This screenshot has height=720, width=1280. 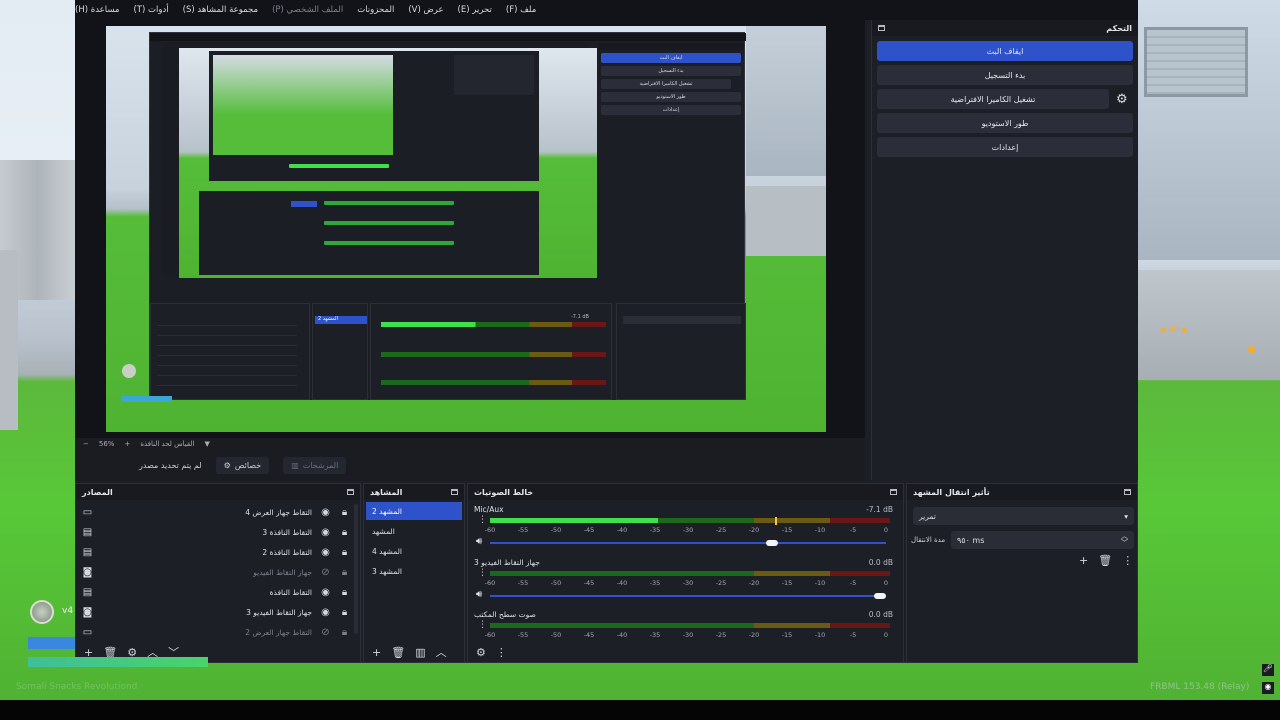 What do you see at coordinates (1127, 560) in the screenshot?
I see `transition-menu-icon: ⋮` at bounding box center [1127, 560].